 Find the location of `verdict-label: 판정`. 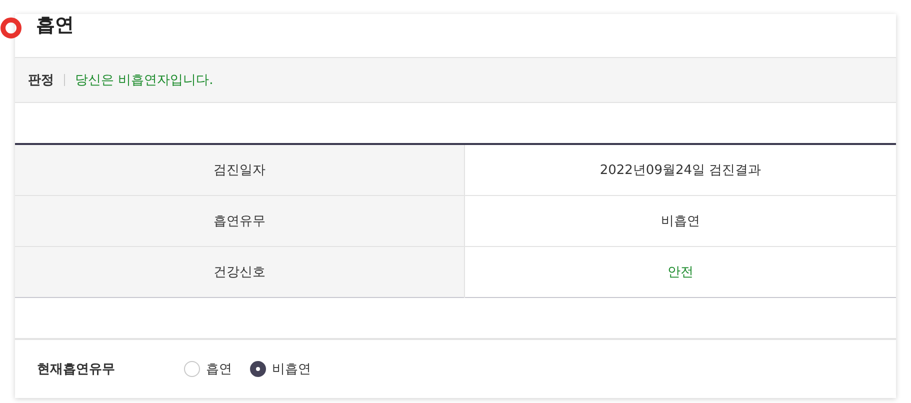

verdict-label: 판정 is located at coordinates (41, 80).